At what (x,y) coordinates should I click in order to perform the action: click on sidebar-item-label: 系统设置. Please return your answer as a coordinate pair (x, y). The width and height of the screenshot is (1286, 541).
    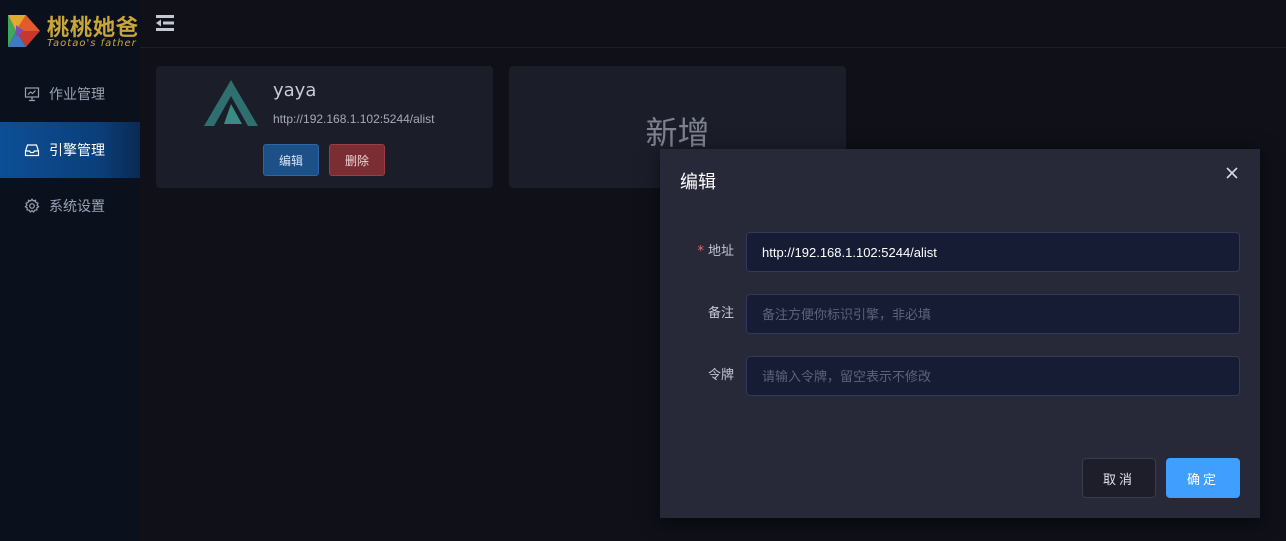
    Looking at the image, I should click on (77, 207).